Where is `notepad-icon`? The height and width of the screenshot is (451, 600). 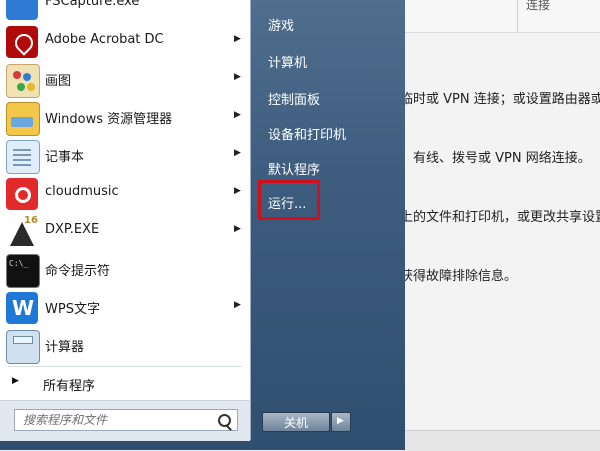
notepad-icon is located at coordinates (23, 157).